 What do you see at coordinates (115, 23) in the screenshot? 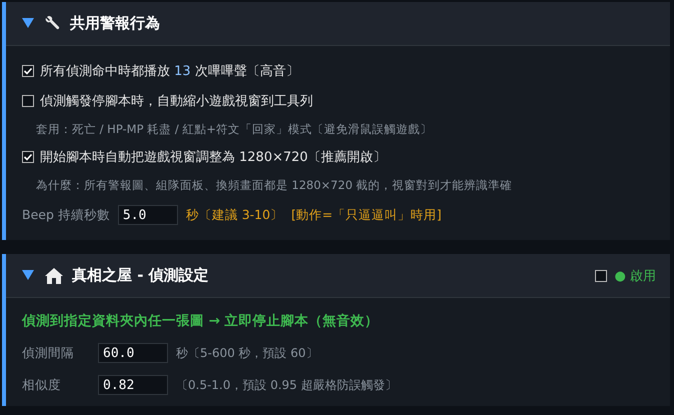
I see `panel-title: 共用警報行為` at bounding box center [115, 23].